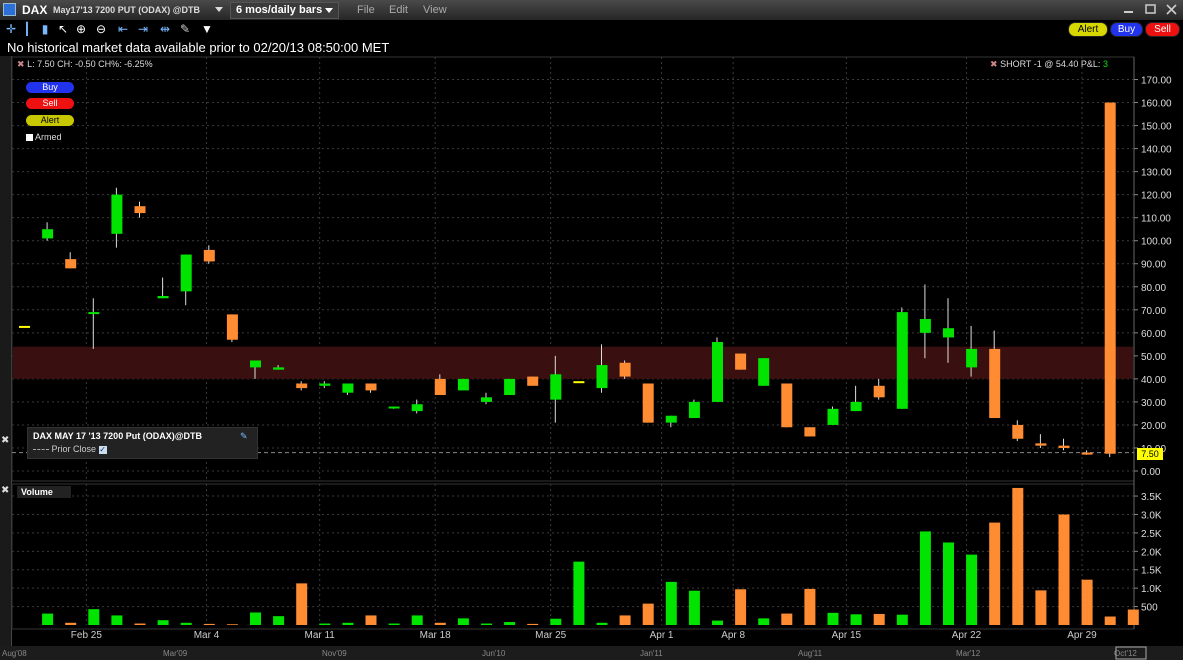  I want to click on menu-edit: Edit, so click(398, 10).